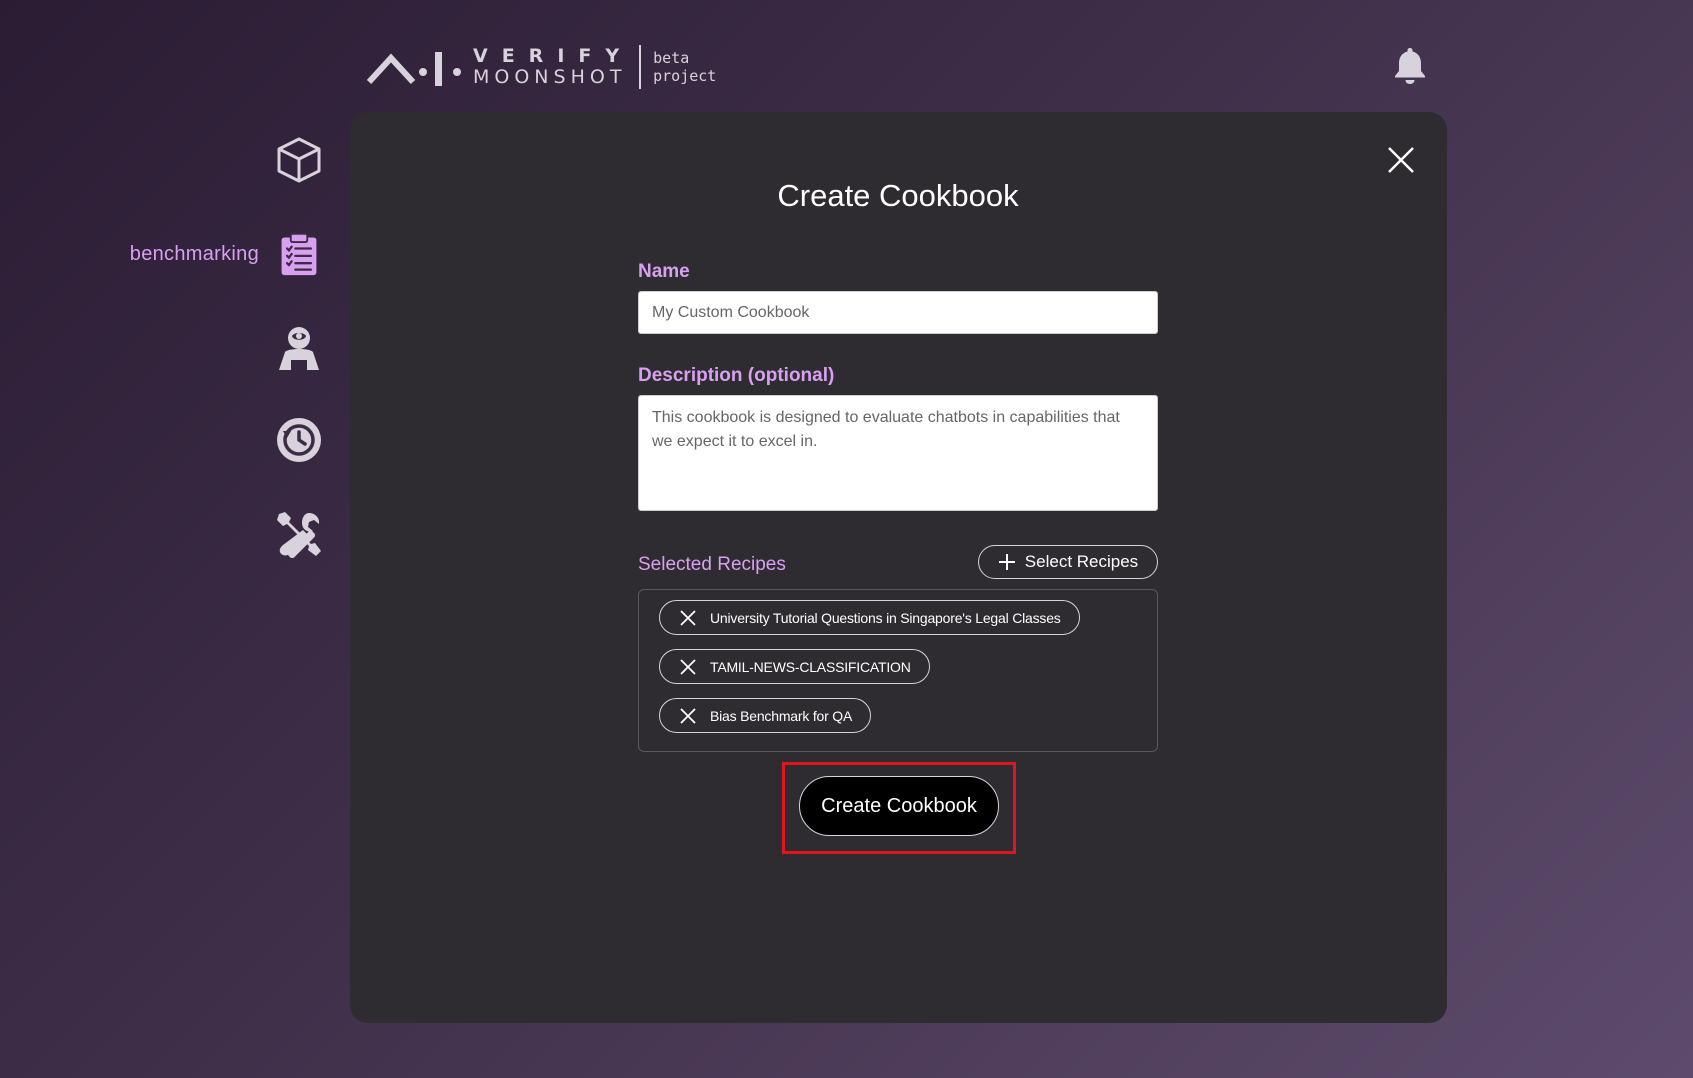 The width and height of the screenshot is (1693, 1078). Describe the element at coordinates (194, 254) in the screenshot. I see `sidebar-item-label: benchmarking` at that location.